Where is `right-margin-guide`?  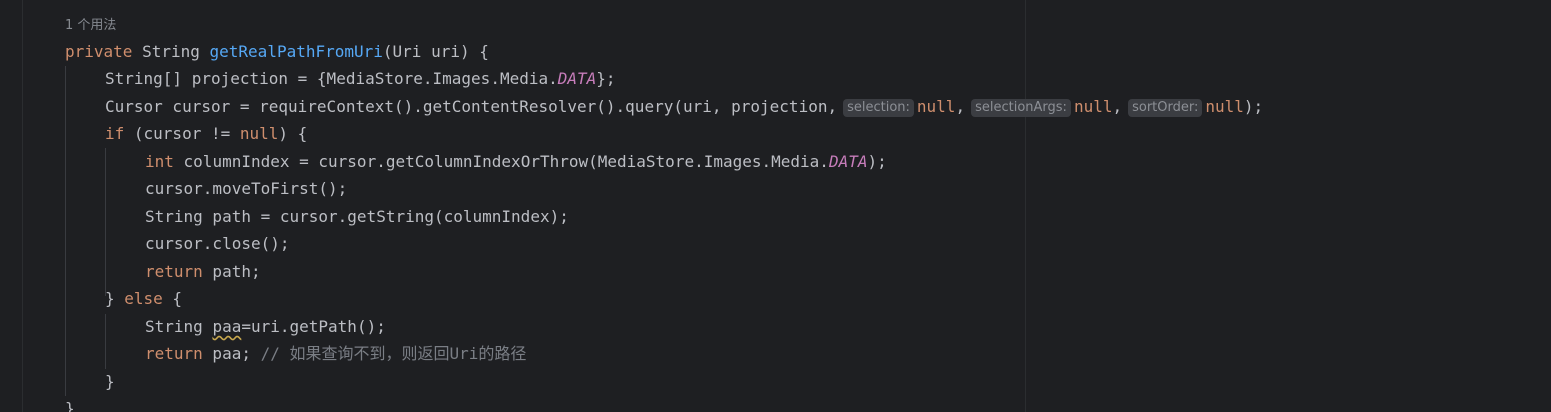
right-margin-guide is located at coordinates (1025, 206).